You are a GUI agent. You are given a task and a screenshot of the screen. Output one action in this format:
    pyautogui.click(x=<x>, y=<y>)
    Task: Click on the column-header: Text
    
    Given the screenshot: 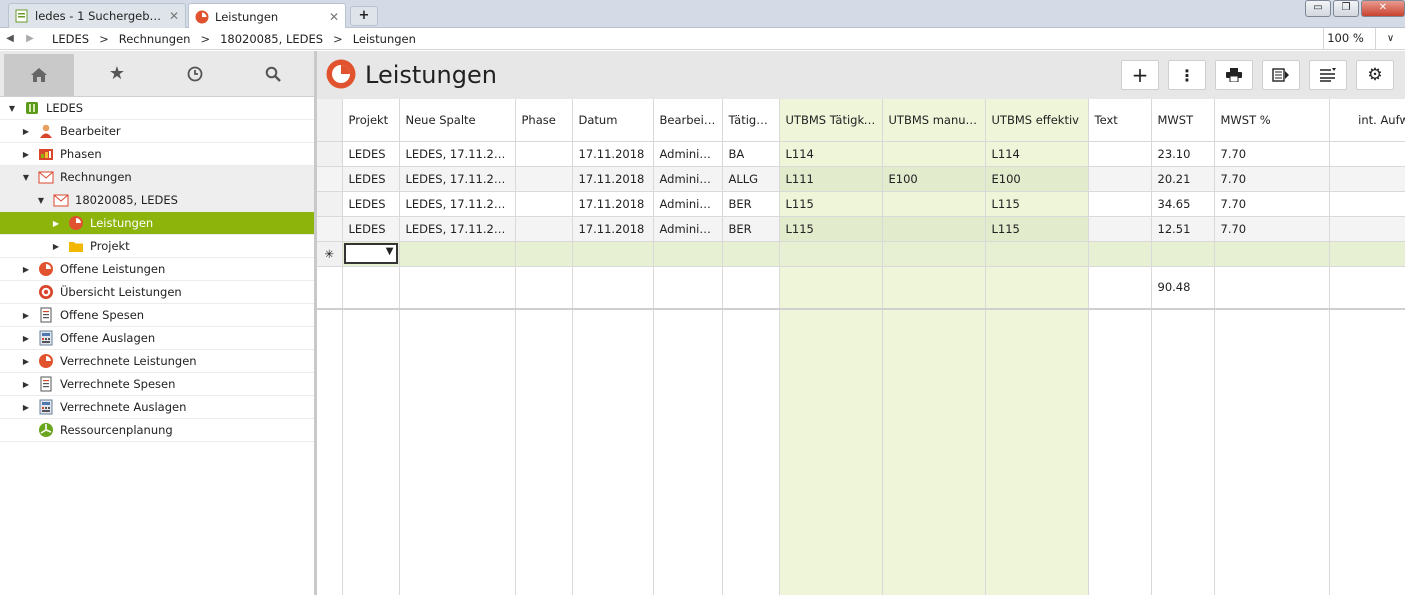 What is the action you would take?
    pyautogui.click(x=1120, y=120)
    